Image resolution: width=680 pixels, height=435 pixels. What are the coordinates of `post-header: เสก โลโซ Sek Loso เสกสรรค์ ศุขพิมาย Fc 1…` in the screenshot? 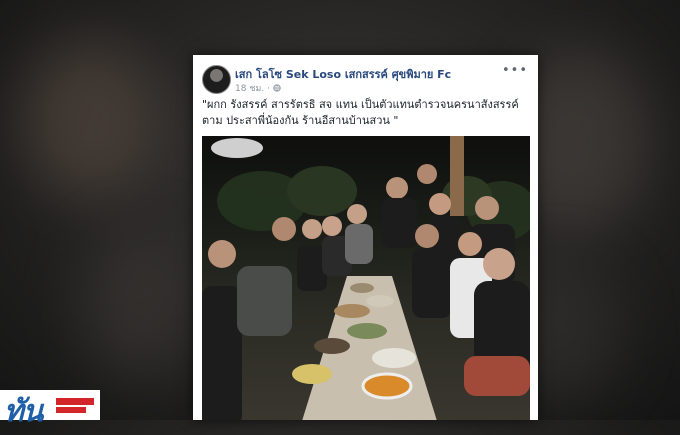 It's located at (366, 79).